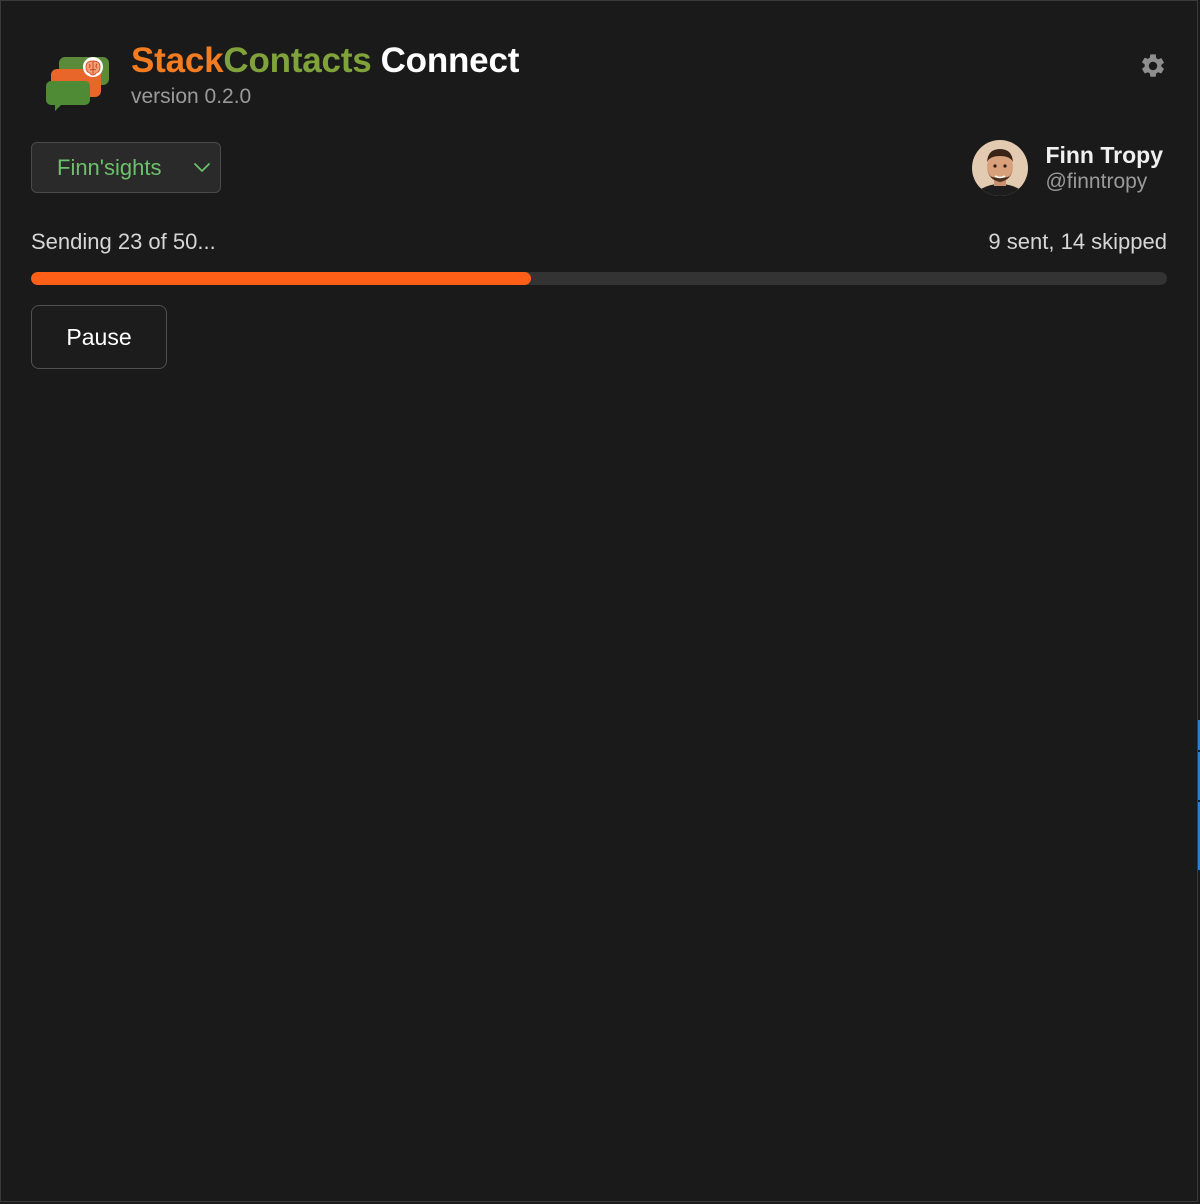 The width and height of the screenshot is (1200, 1204). I want to click on user-text: Finn Tropy @finntropy, so click(1104, 168).